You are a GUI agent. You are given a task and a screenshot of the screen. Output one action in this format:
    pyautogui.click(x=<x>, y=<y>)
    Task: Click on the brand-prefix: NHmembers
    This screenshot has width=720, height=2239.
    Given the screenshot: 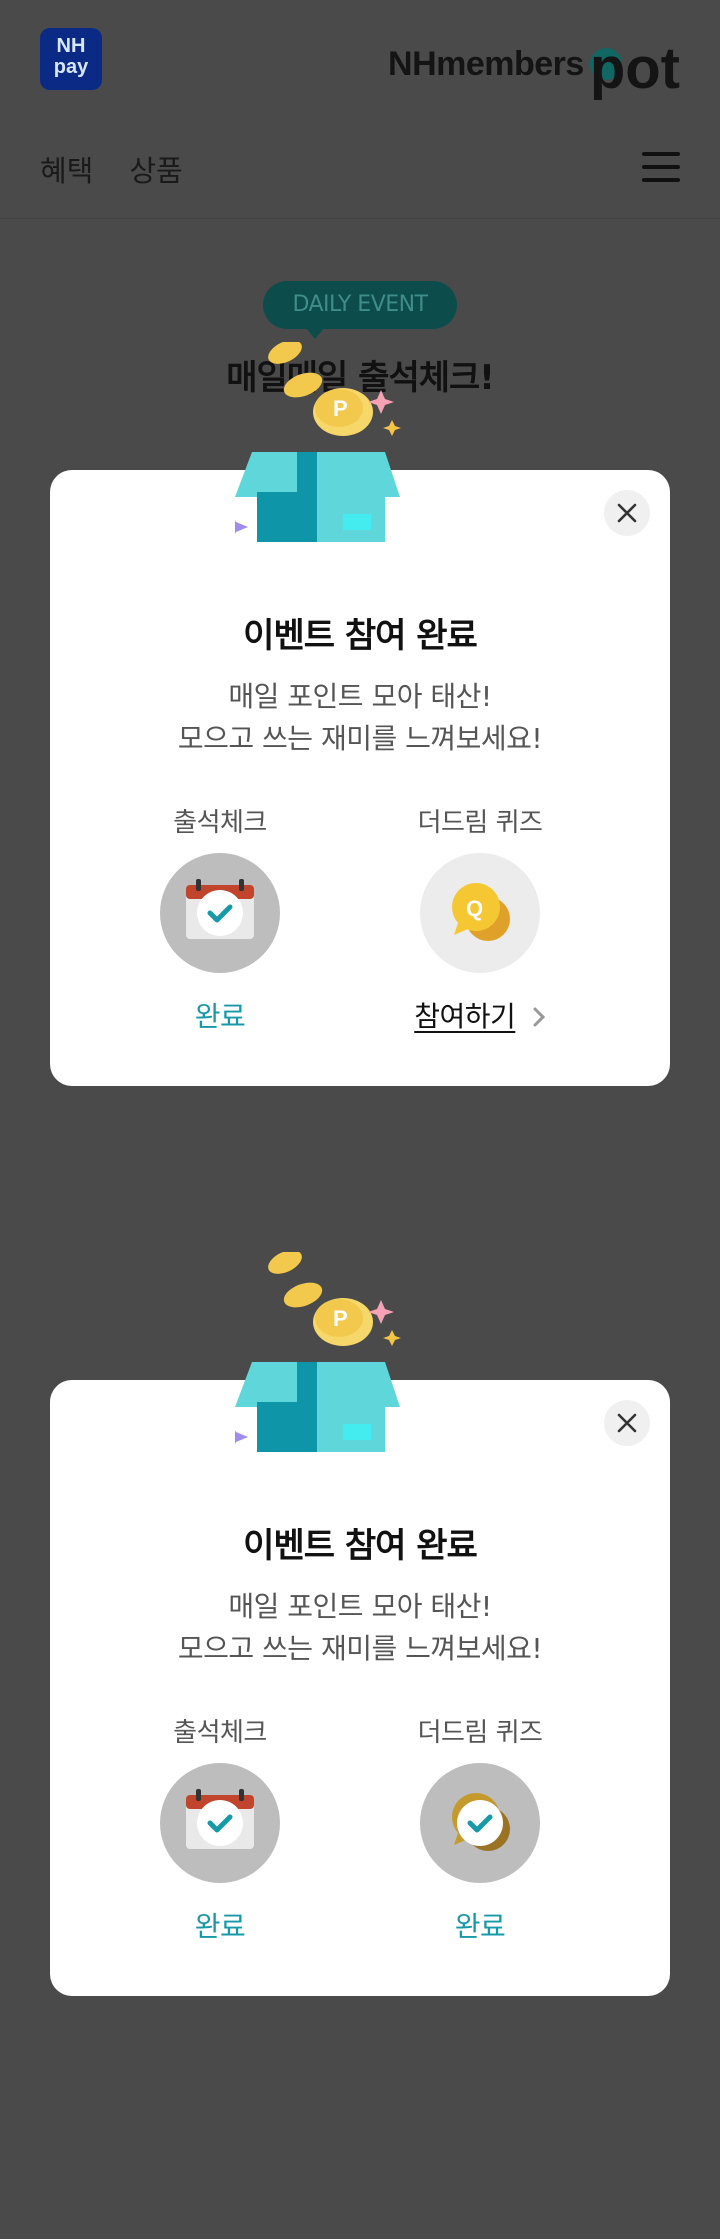 What is the action you would take?
    pyautogui.click(x=486, y=64)
    